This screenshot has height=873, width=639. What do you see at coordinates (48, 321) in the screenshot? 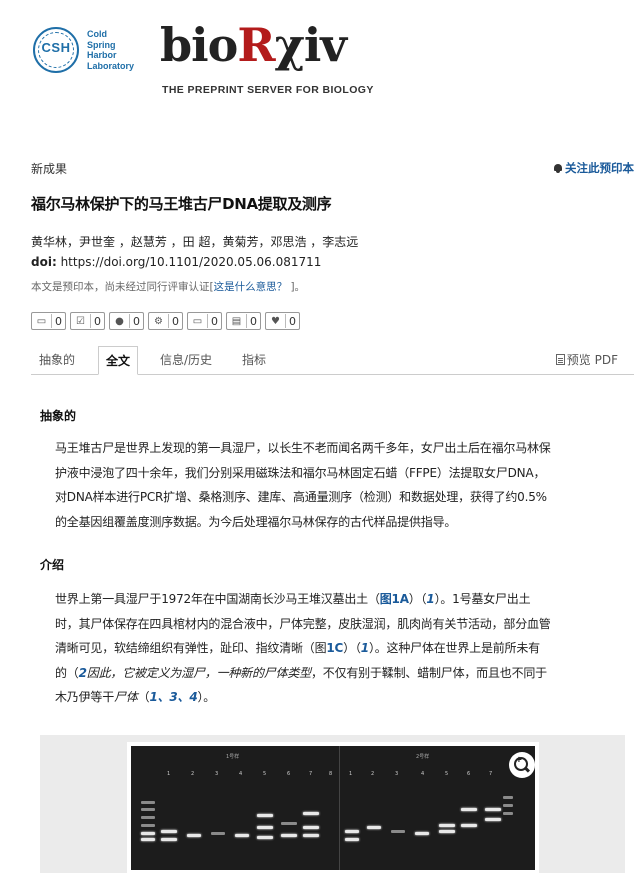
I see `comments-metric: ▭ 0` at bounding box center [48, 321].